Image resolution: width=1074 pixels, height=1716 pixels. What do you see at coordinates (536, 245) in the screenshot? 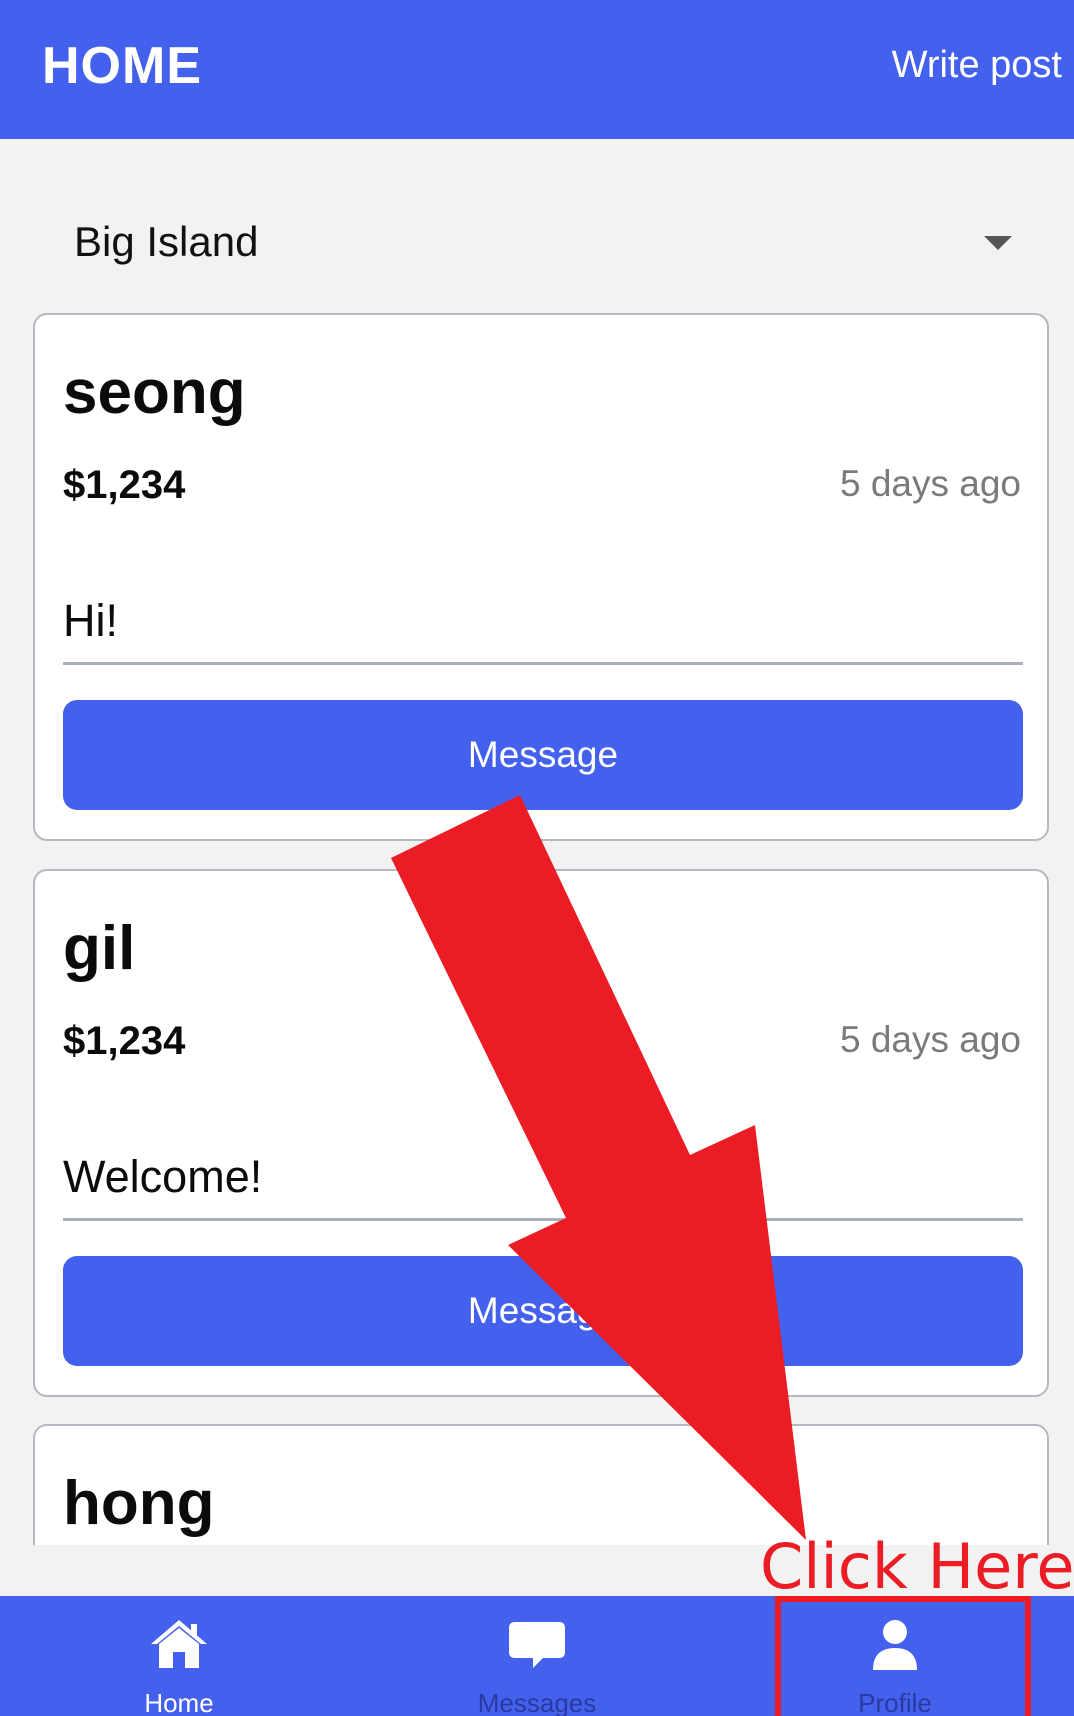
I see `region-select: Big Island` at bounding box center [536, 245].